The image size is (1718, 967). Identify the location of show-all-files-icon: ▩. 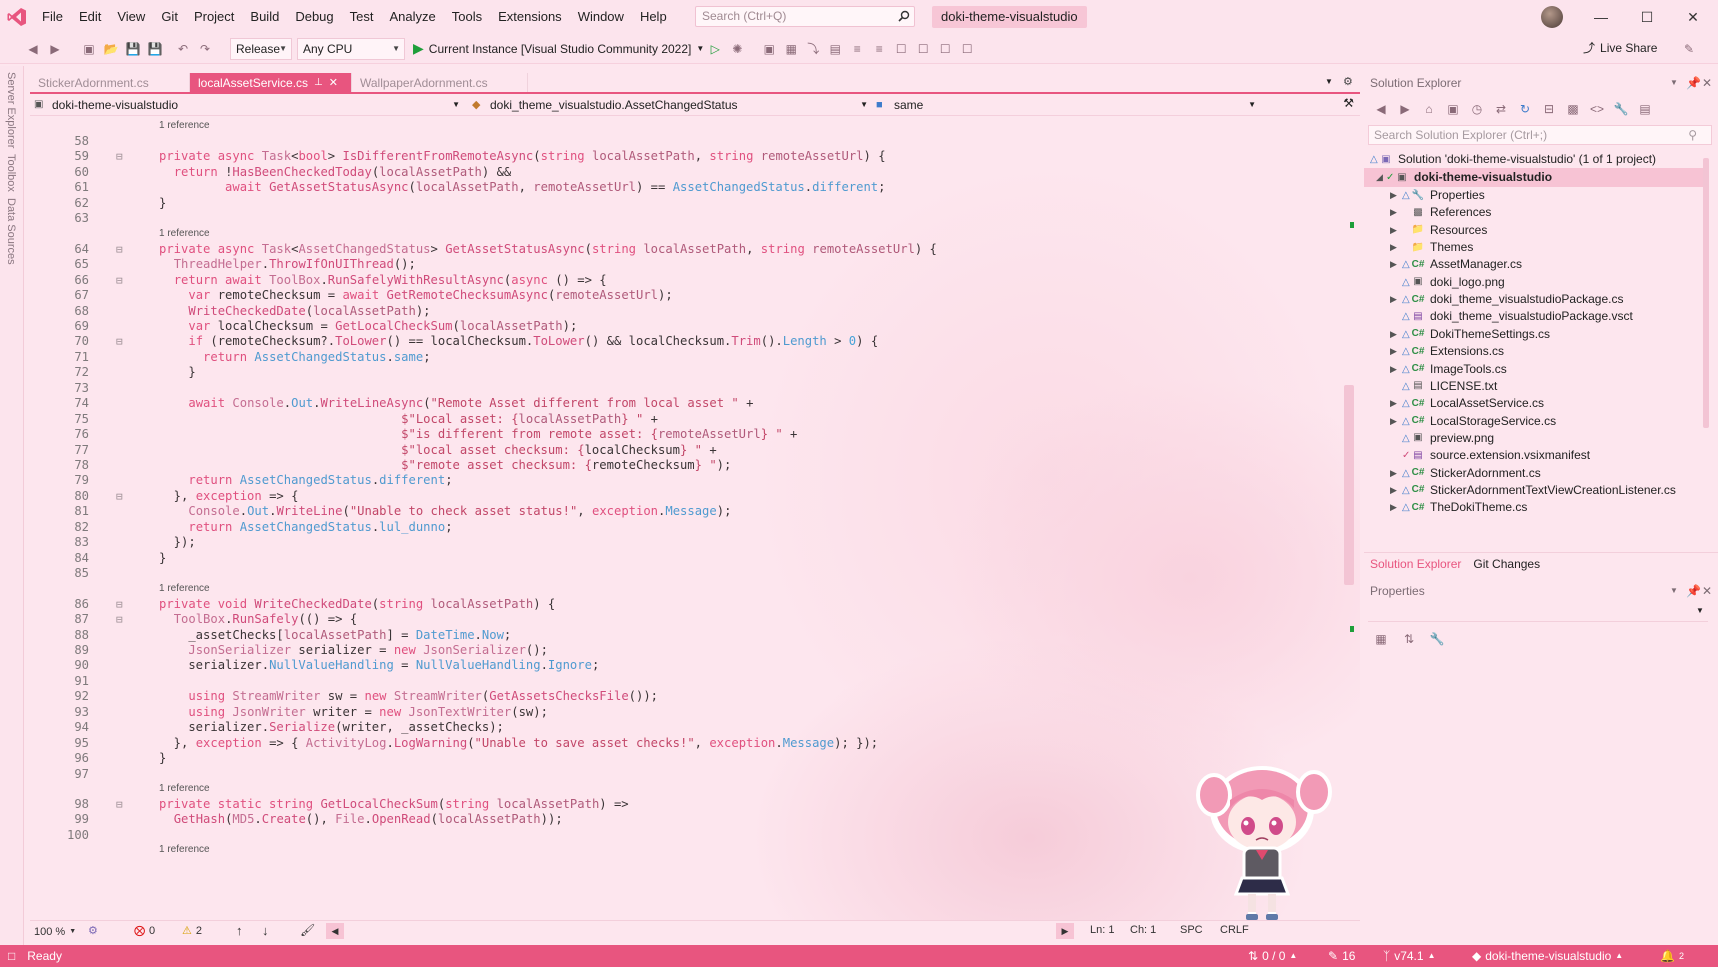
(1573, 109).